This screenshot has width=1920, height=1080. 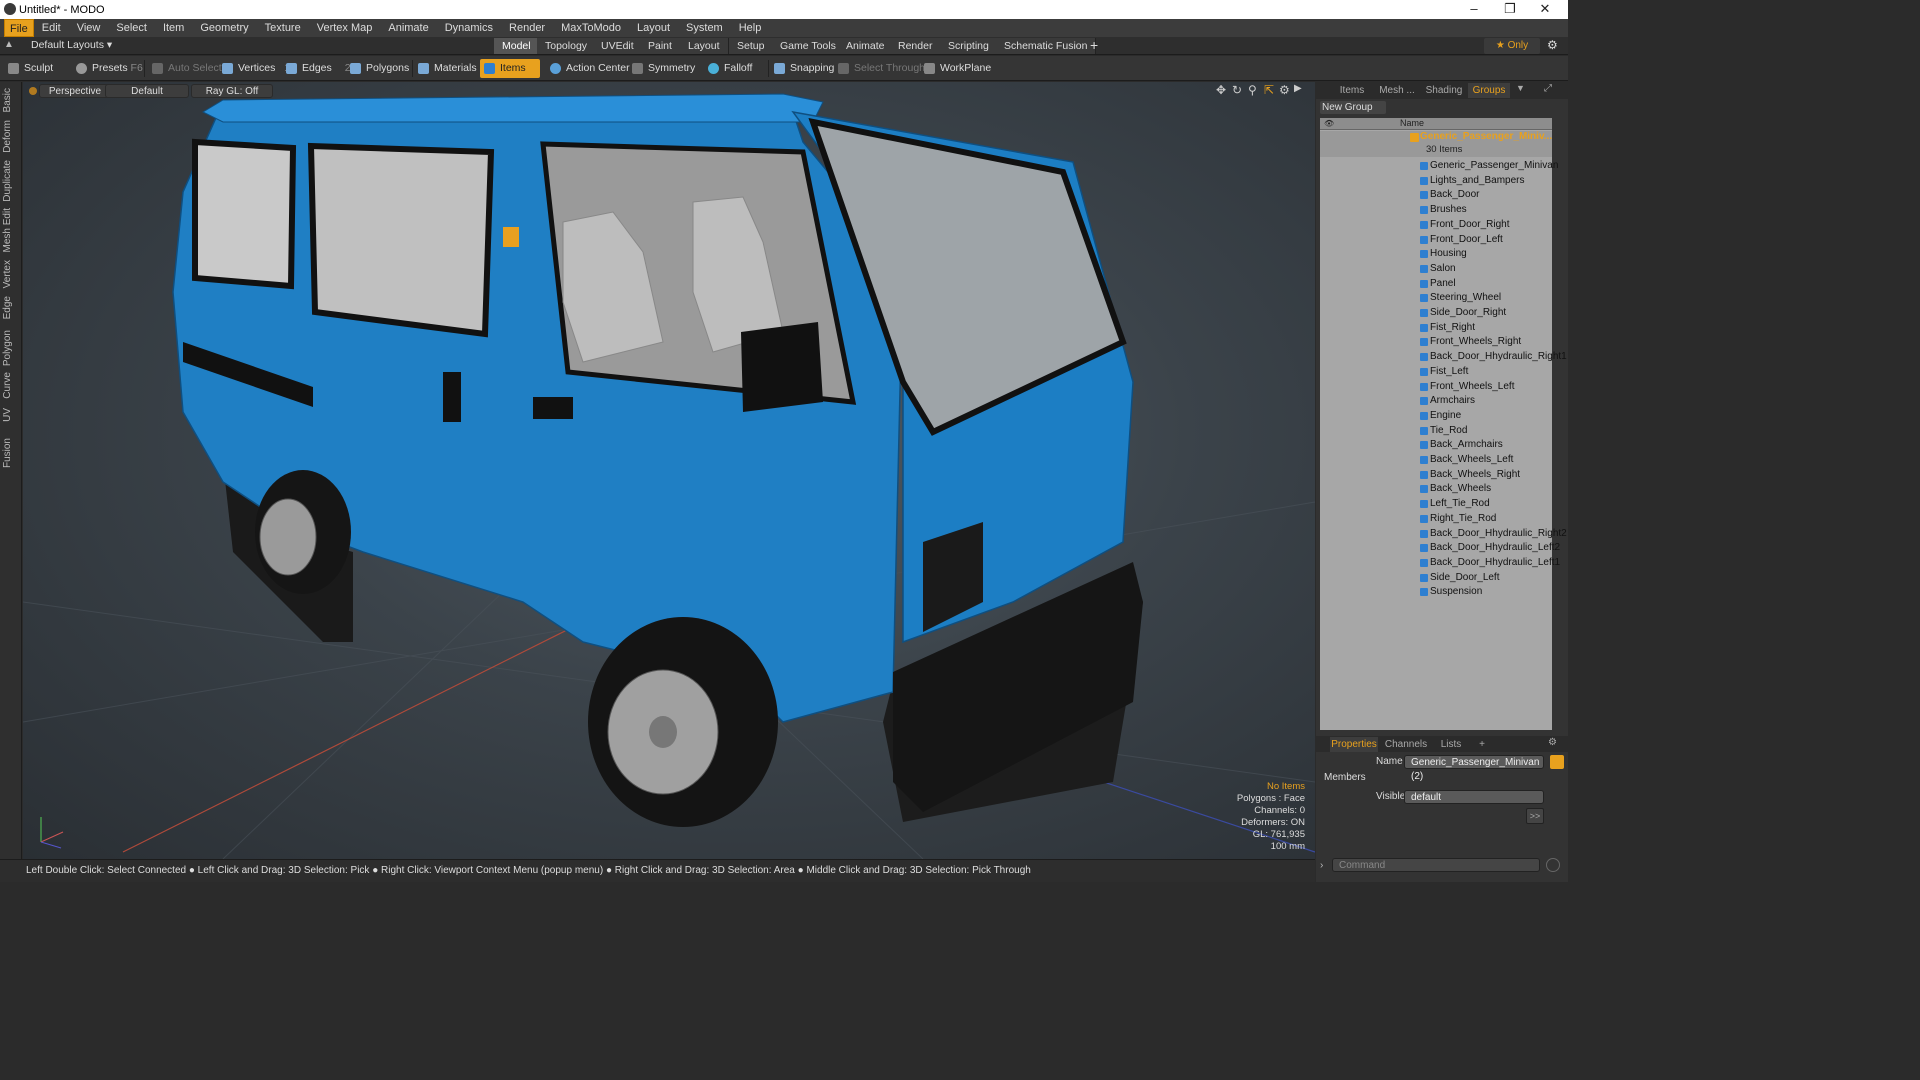 What do you see at coordinates (1557, 762) in the screenshot?
I see `name-options-button` at bounding box center [1557, 762].